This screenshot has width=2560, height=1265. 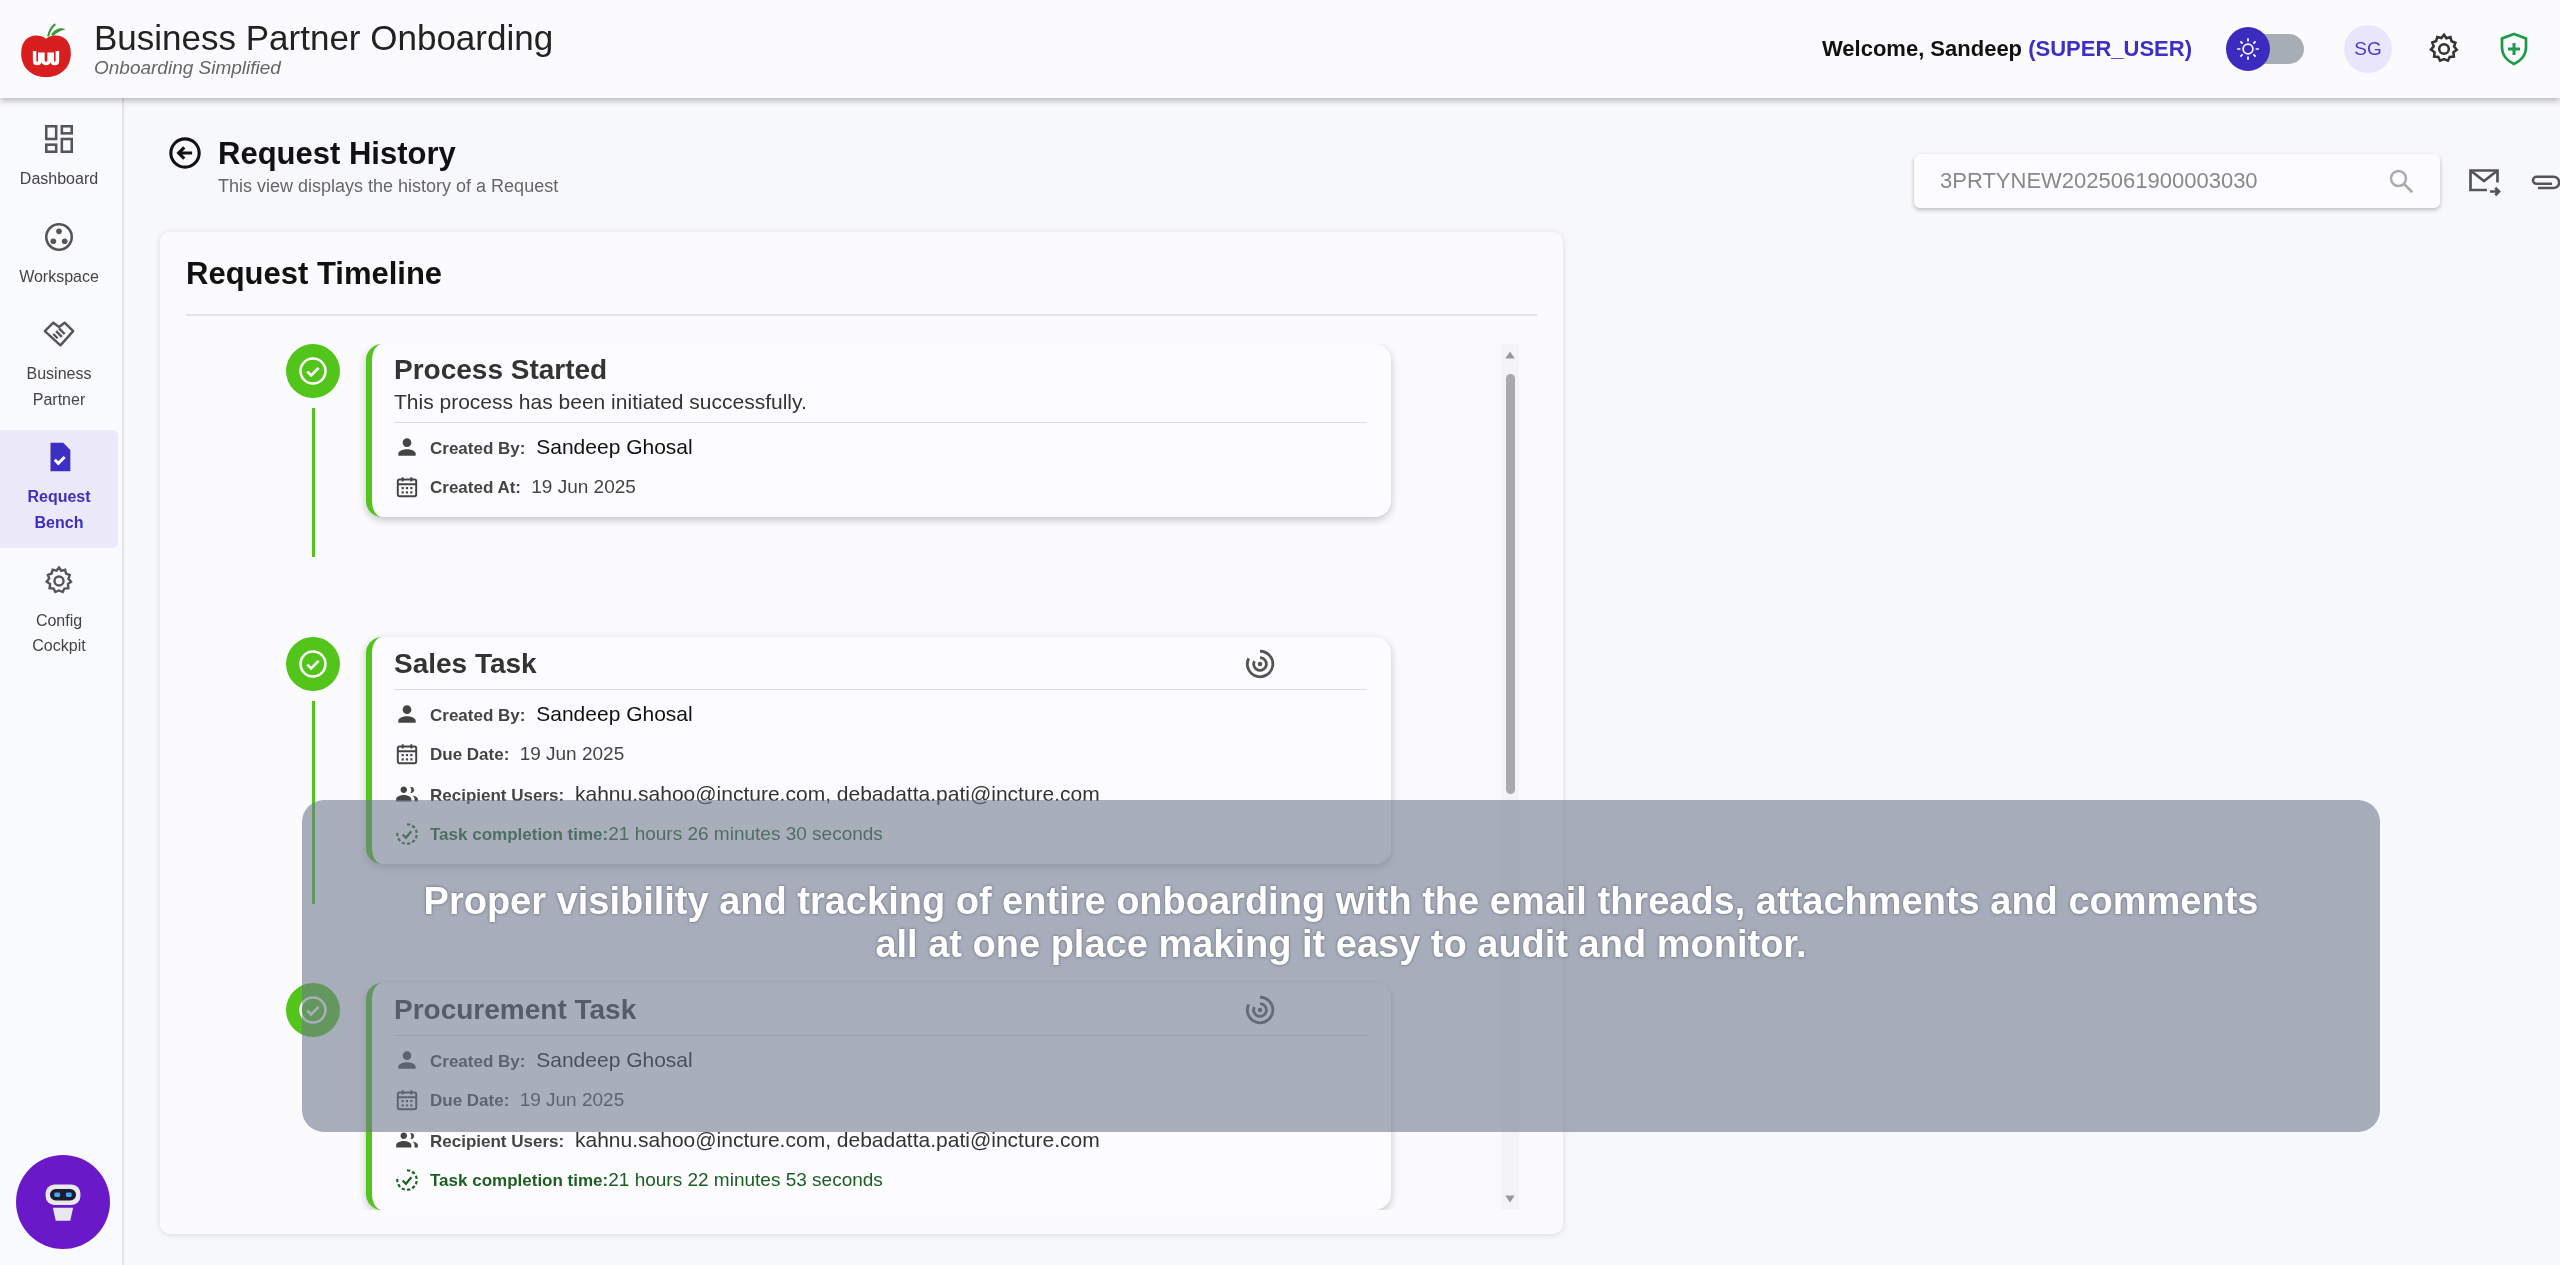 I want to click on caption-text: Proper visibility and tracking of entire onboarding with the email threads, attachments and comments all at one place making it easy to audit and monitor., so click(x=1341, y=923).